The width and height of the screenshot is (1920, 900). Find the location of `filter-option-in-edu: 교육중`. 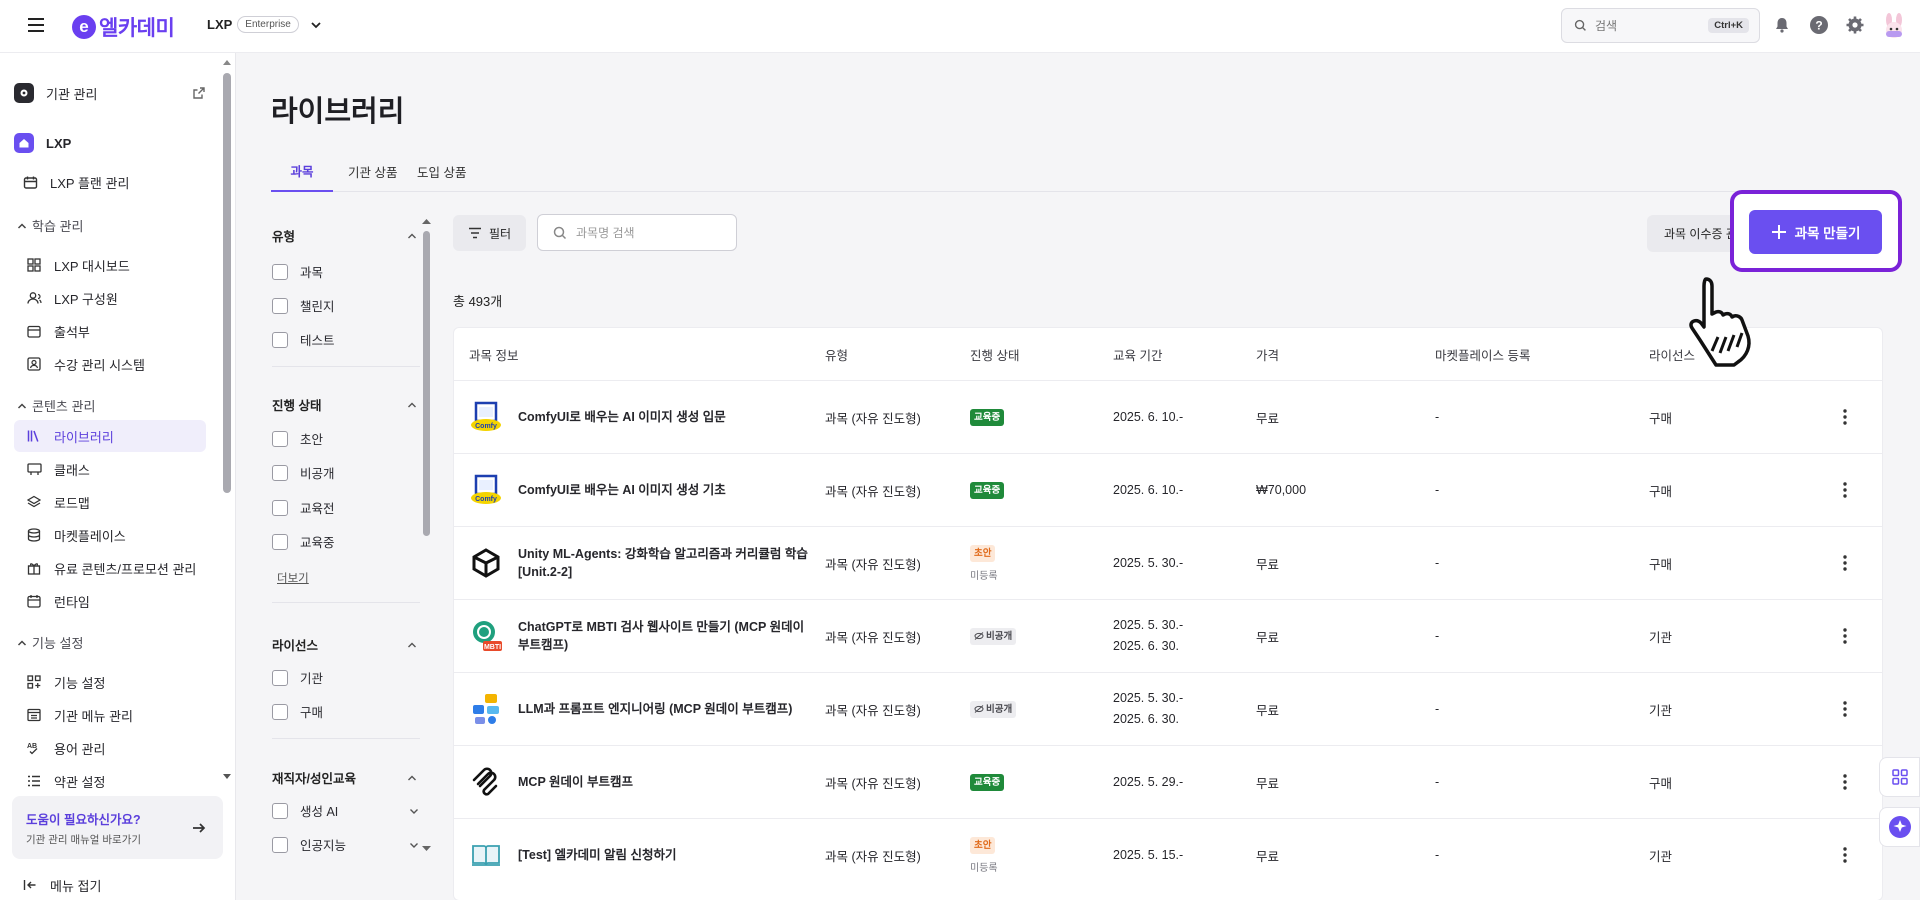

filter-option-in-edu: 교육중 is located at coordinates (303, 541).